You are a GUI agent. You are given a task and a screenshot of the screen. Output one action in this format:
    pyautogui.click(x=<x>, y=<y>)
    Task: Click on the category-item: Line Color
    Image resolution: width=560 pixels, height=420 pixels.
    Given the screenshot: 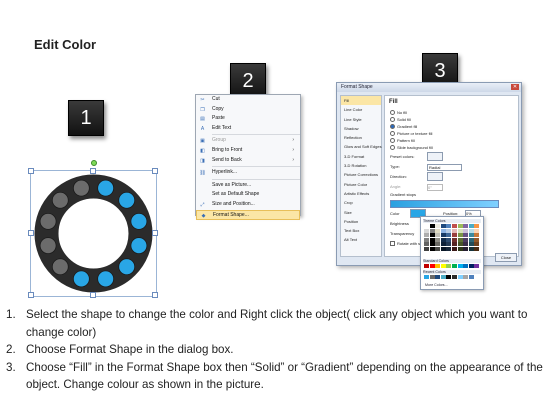 What is the action you would take?
    pyautogui.click(x=361, y=109)
    